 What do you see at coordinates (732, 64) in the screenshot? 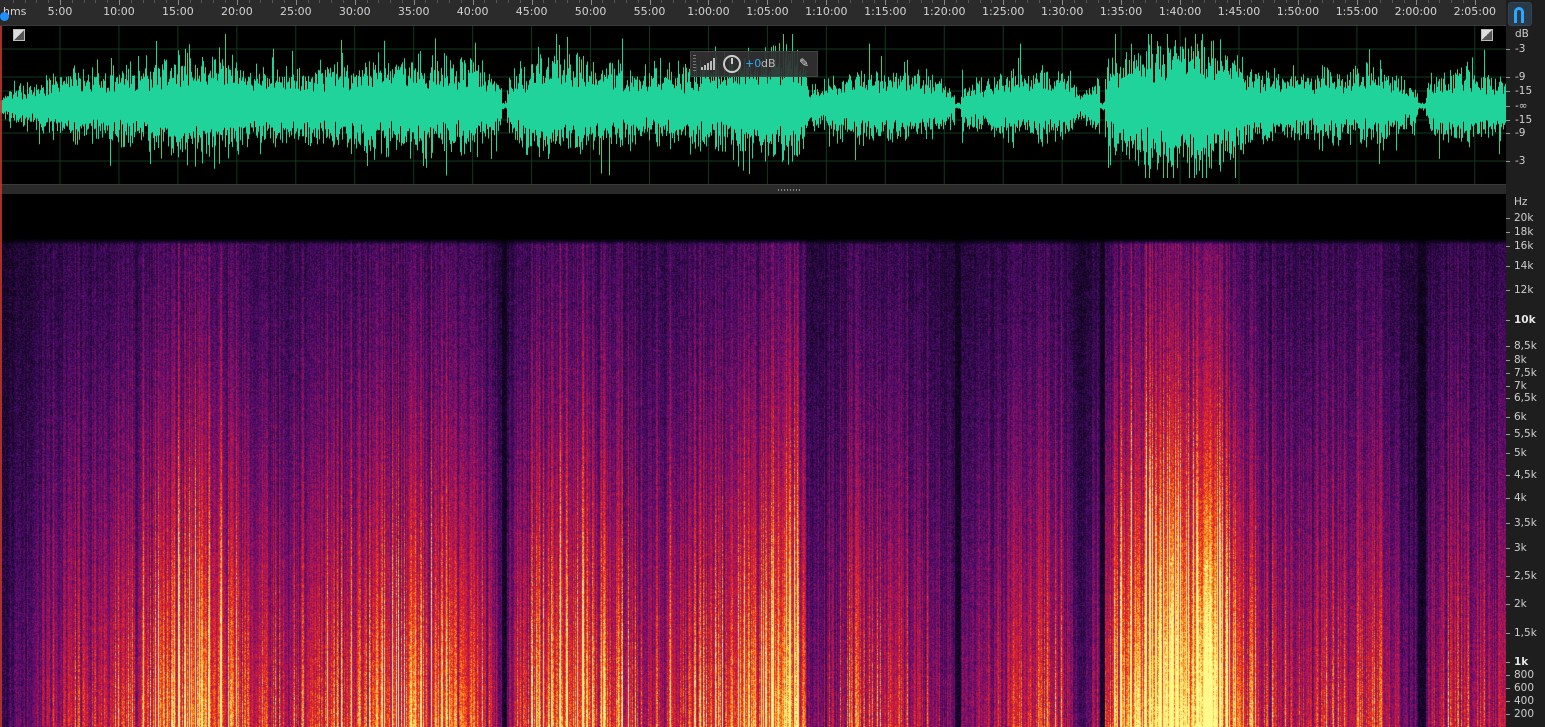
I see `gain-knob` at bounding box center [732, 64].